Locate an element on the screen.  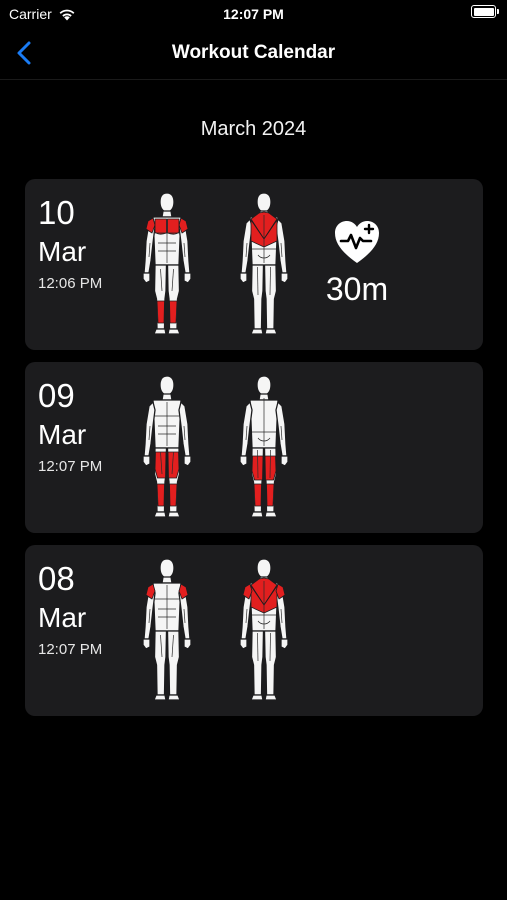
body-leg-r is located at coordinates (173, 663).